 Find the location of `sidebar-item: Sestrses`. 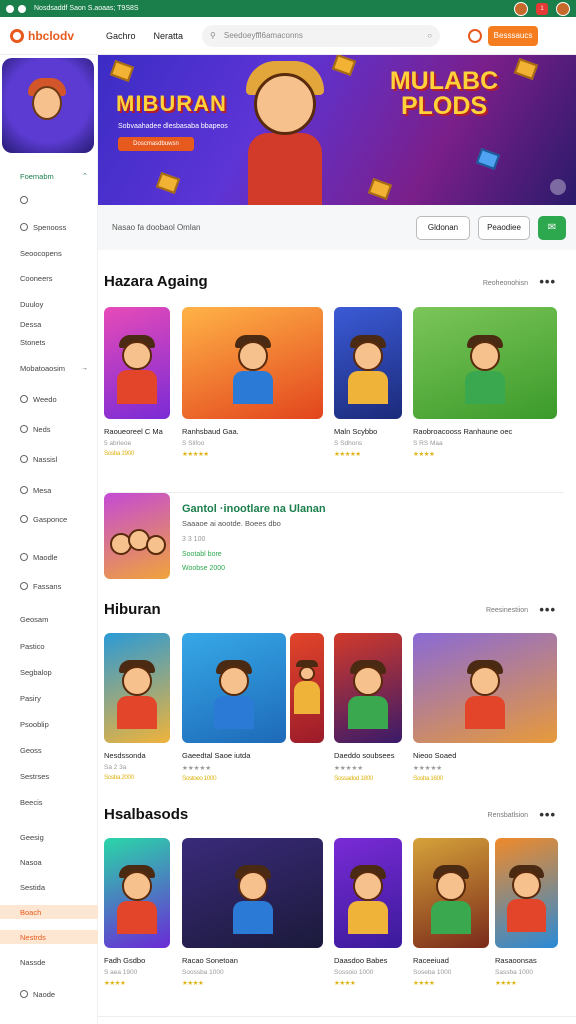

sidebar-item: Sestrses is located at coordinates (49, 776).